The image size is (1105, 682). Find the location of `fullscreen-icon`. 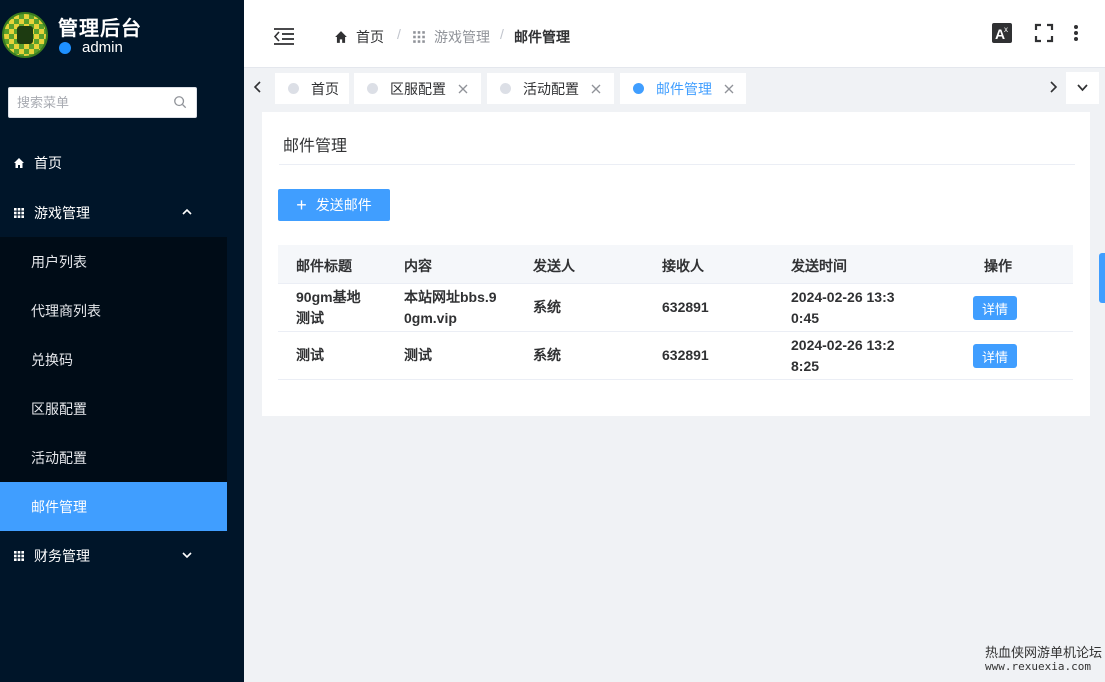

fullscreen-icon is located at coordinates (1044, 33).